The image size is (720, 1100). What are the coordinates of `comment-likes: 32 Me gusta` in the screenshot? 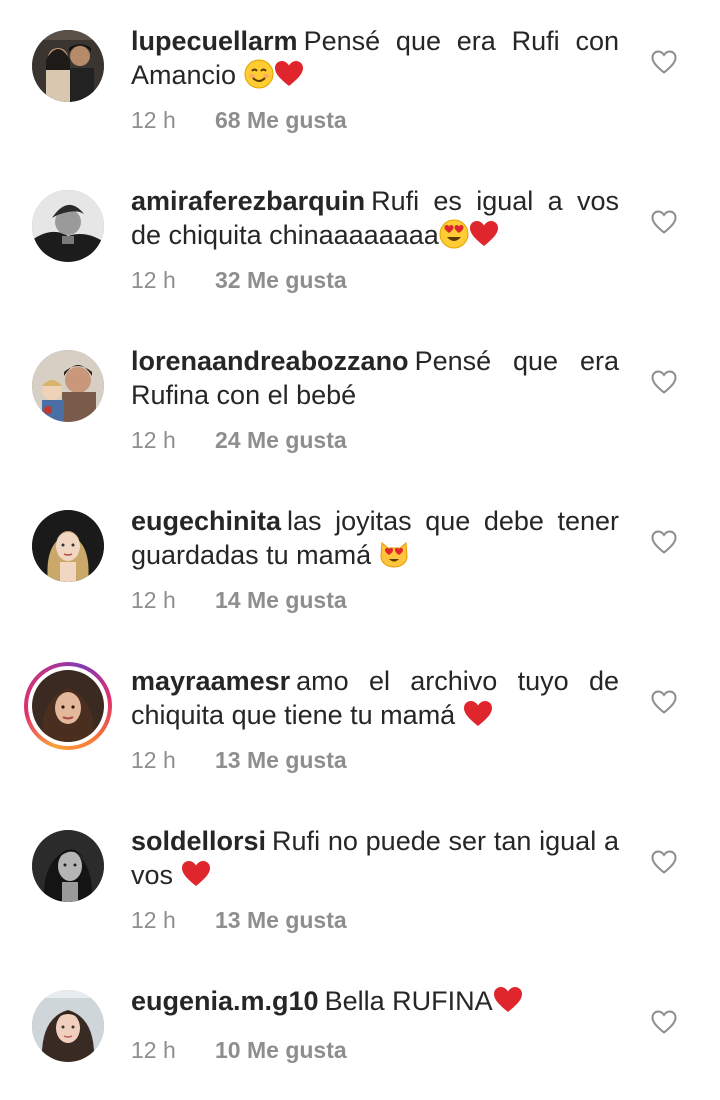 It's located at (281, 280).